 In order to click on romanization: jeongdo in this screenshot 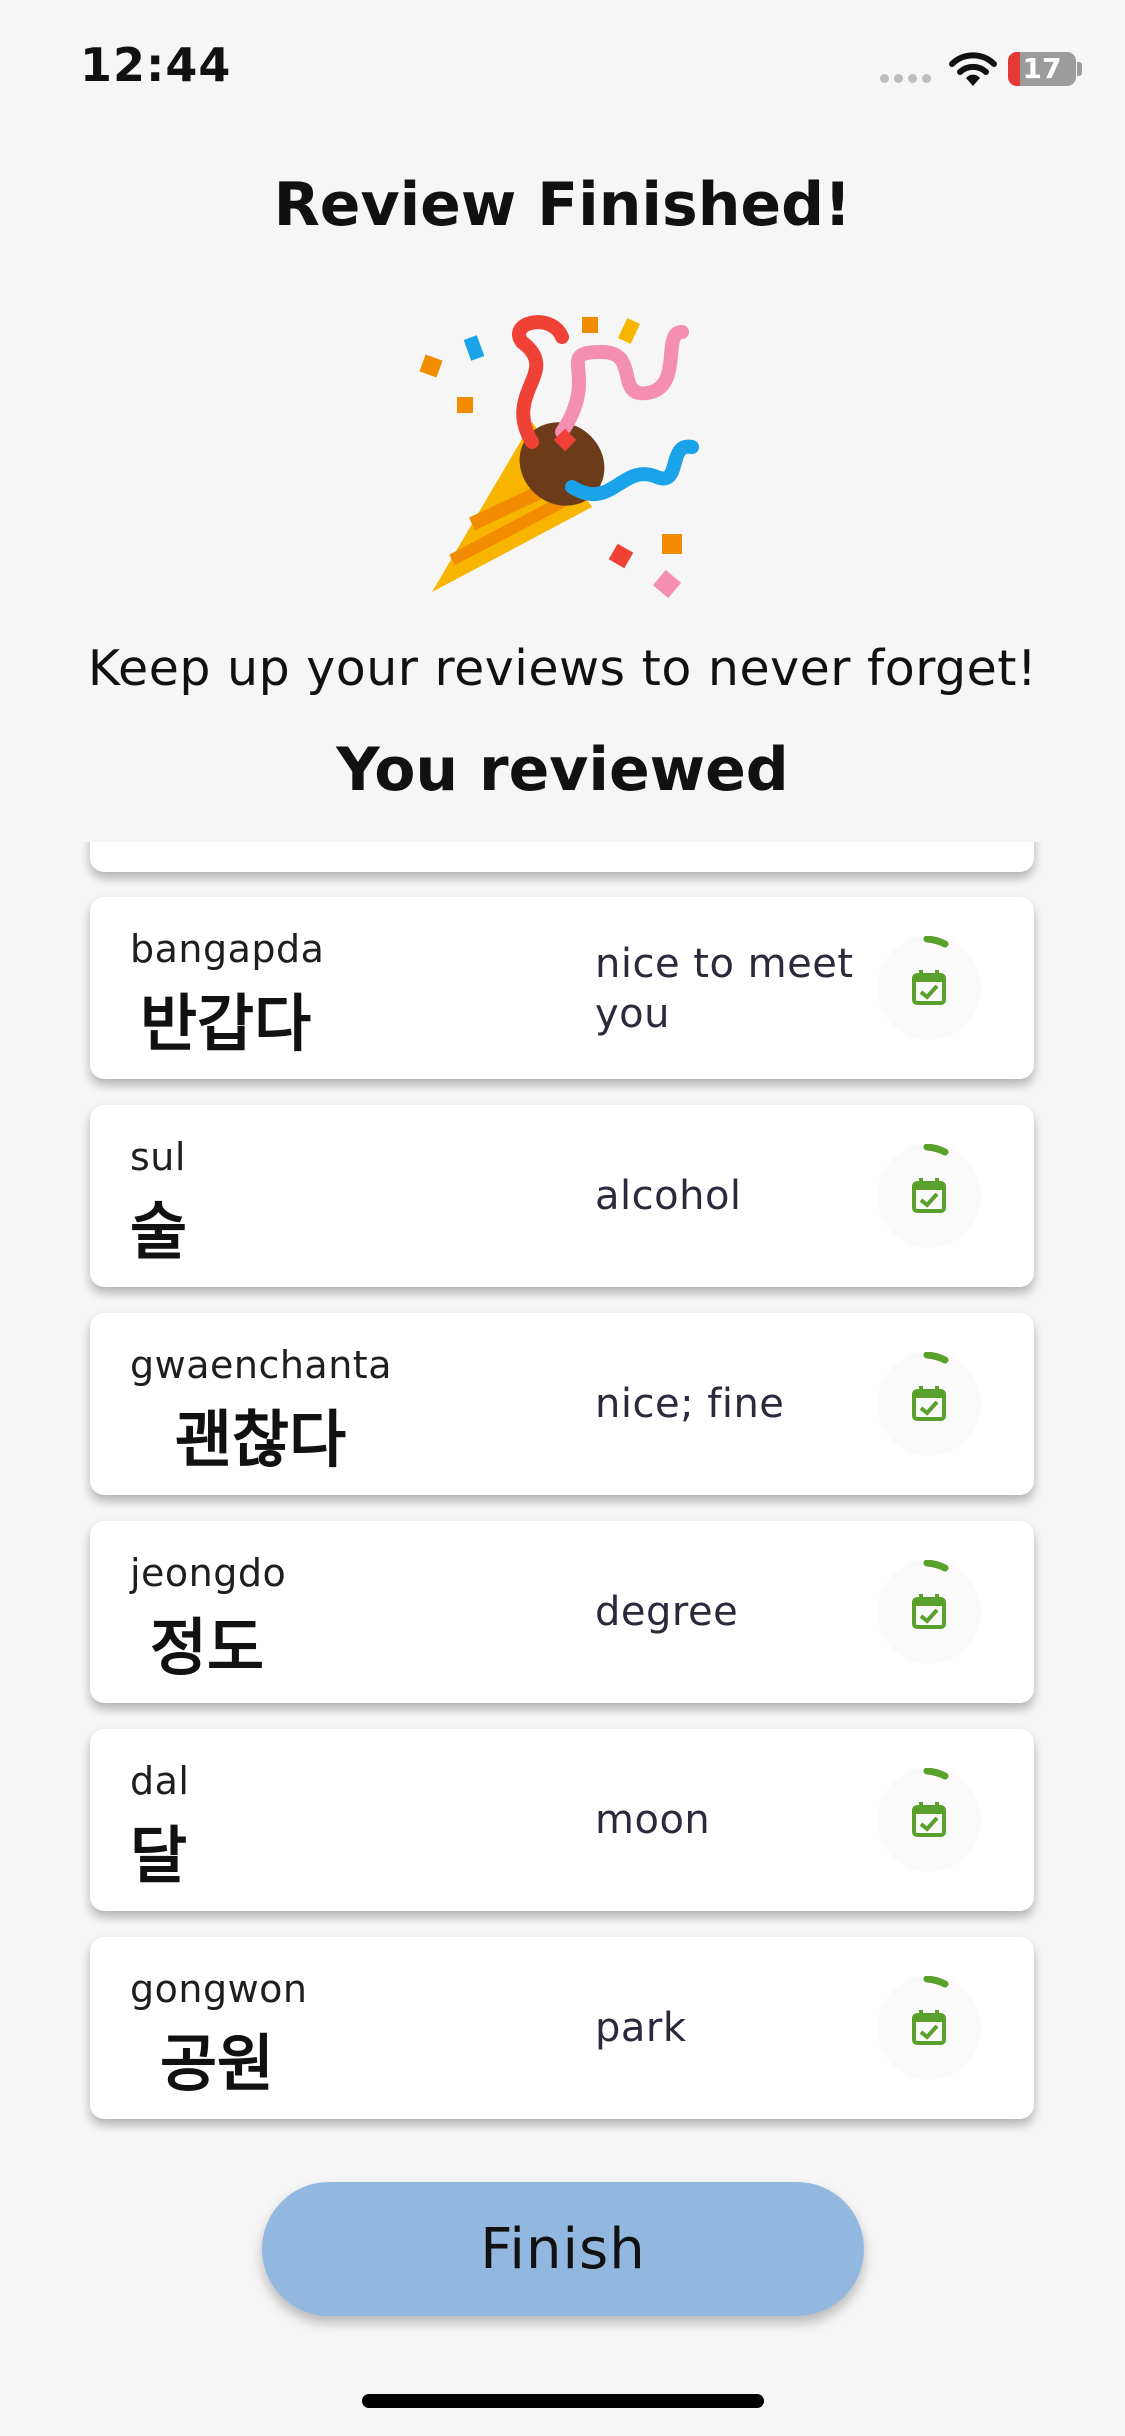, I will do `click(208, 1573)`.